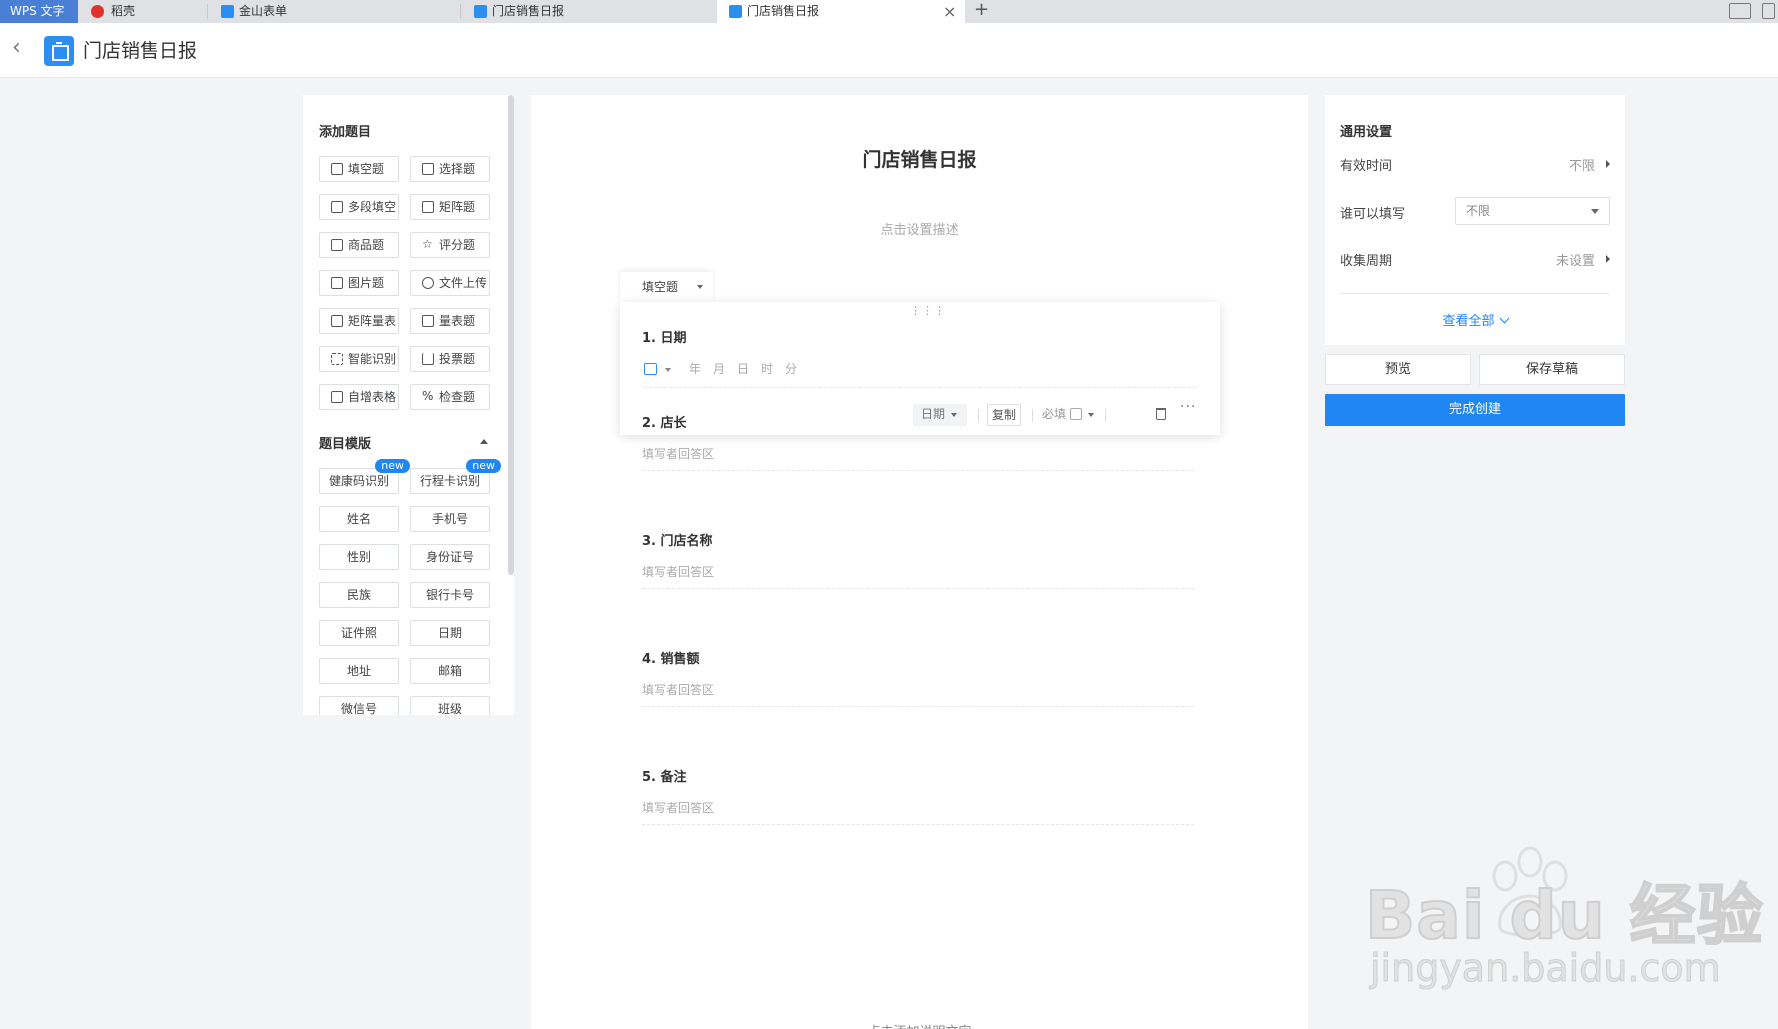 This screenshot has width=1778, height=1029. I want to click on tab-label: 金山表单, so click(263, 11).